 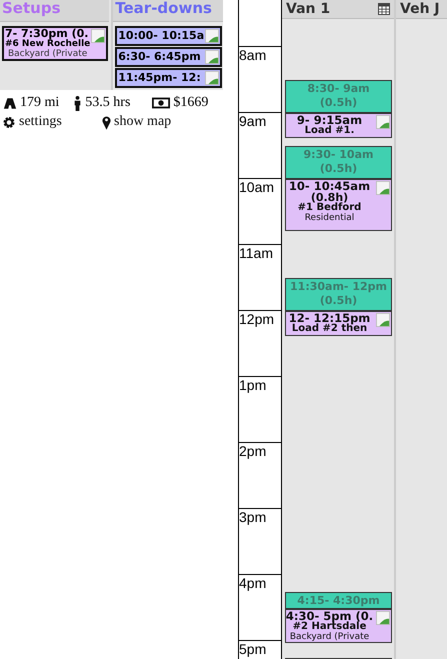 What do you see at coordinates (190, 103) in the screenshot?
I see `stat-value: $1669` at bounding box center [190, 103].